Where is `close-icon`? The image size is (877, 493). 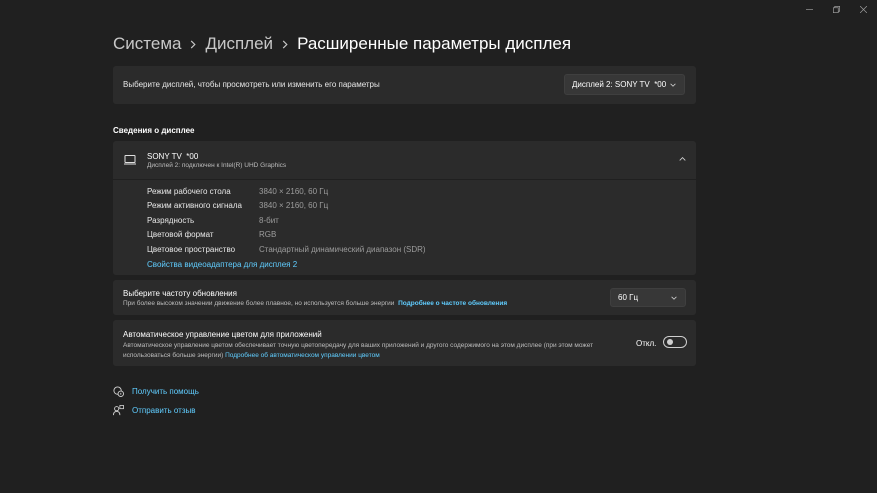
close-icon is located at coordinates (863, 9).